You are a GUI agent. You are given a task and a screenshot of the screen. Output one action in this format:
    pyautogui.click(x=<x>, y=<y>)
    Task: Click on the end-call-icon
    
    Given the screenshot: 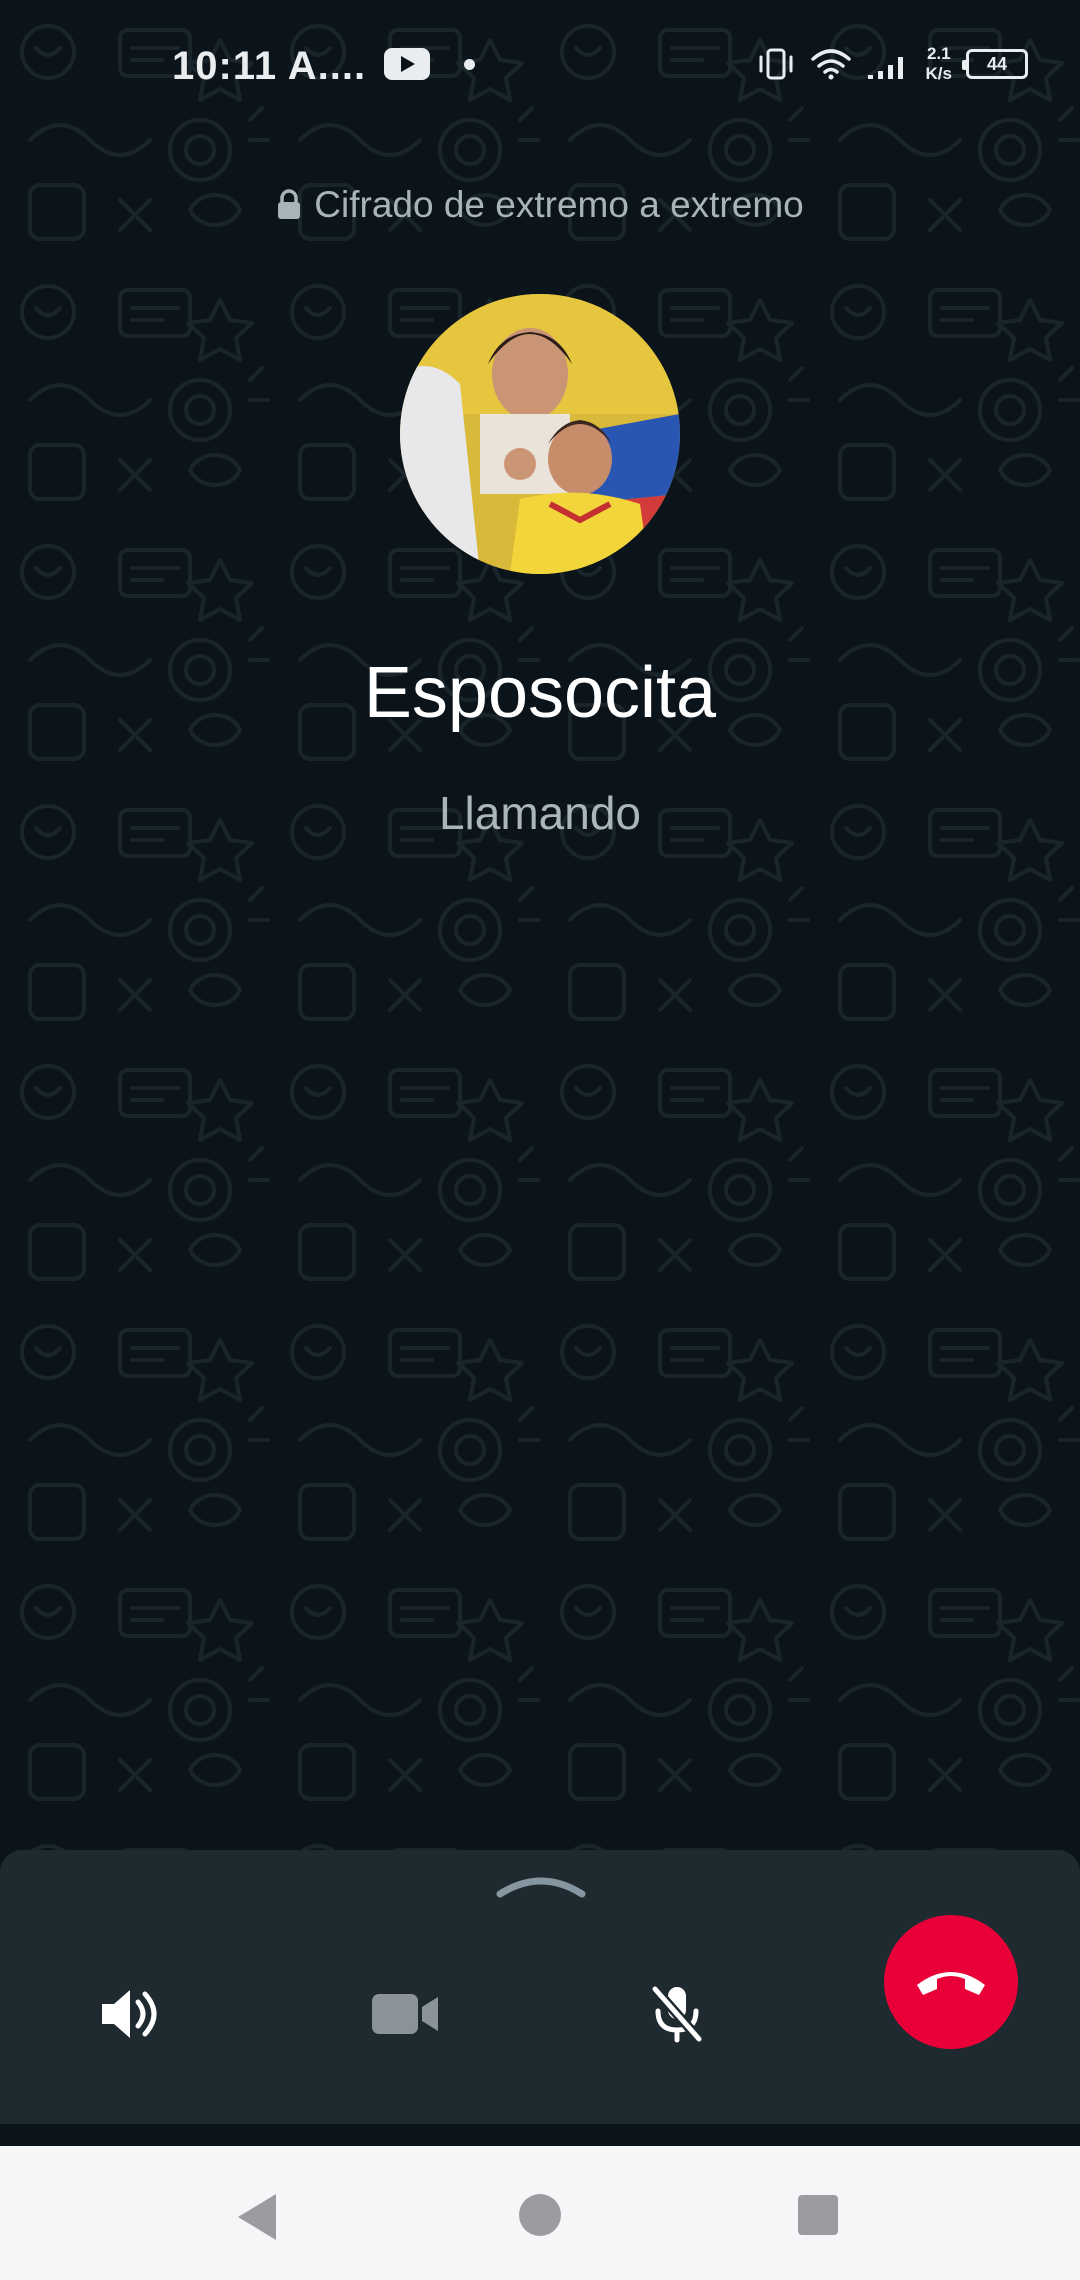 What is the action you would take?
    pyautogui.click(x=951, y=1983)
    